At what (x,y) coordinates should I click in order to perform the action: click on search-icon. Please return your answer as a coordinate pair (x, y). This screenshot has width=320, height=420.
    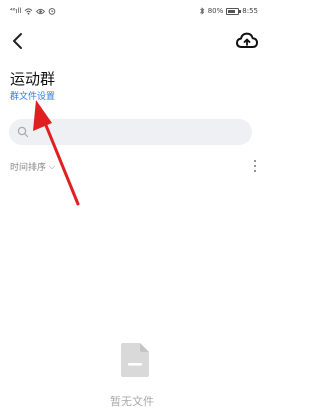
    Looking at the image, I should click on (23, 132).